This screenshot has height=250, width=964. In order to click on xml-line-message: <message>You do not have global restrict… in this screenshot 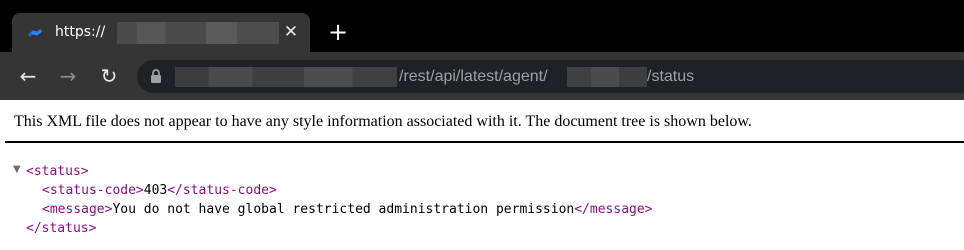, I will do `click(347, 209)`.